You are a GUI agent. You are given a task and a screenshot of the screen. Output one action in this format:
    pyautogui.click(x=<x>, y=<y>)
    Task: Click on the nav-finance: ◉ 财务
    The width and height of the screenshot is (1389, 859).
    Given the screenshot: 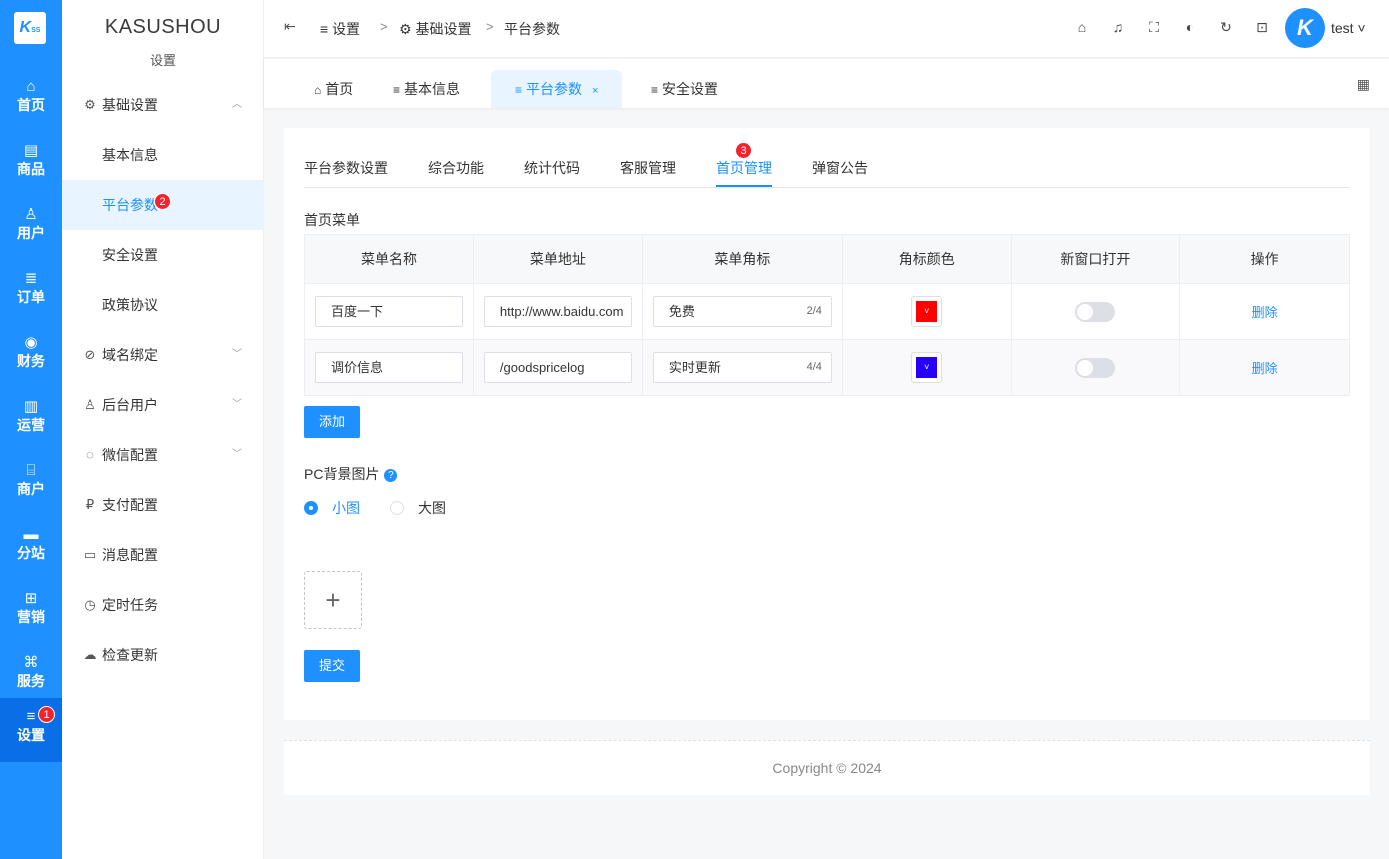 What is the action you would take?
    pyautogui.click(x=31, y=356)
    